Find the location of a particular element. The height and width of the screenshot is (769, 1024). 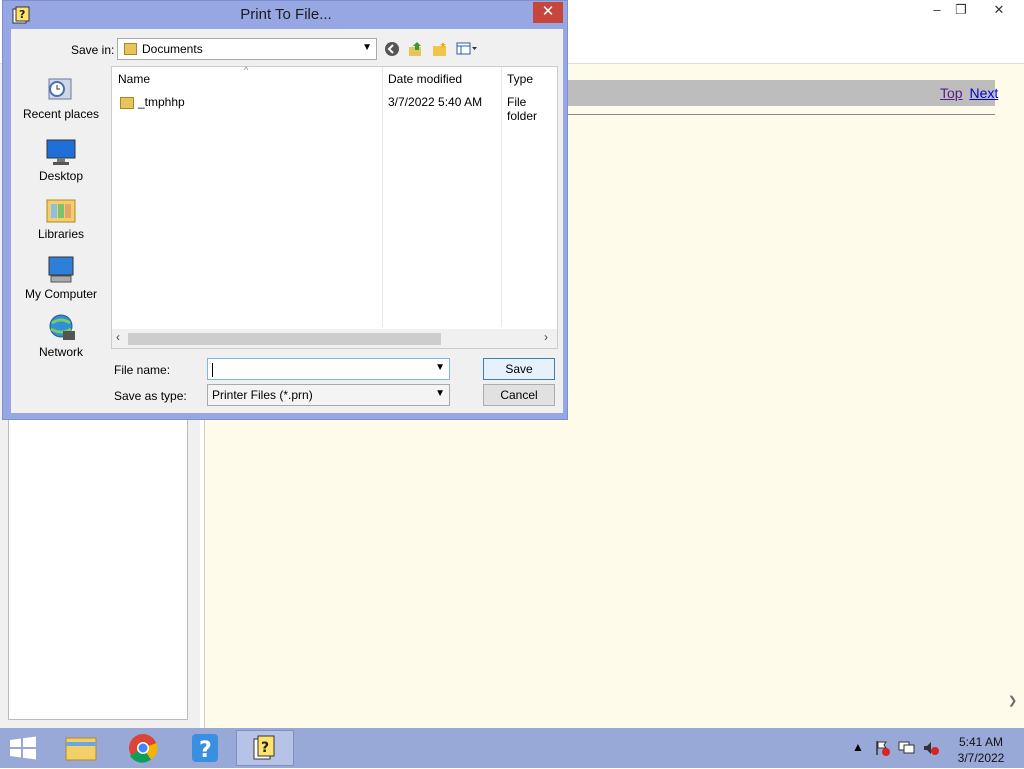

restore-button: ❐ is located at coordinates (961, 10).